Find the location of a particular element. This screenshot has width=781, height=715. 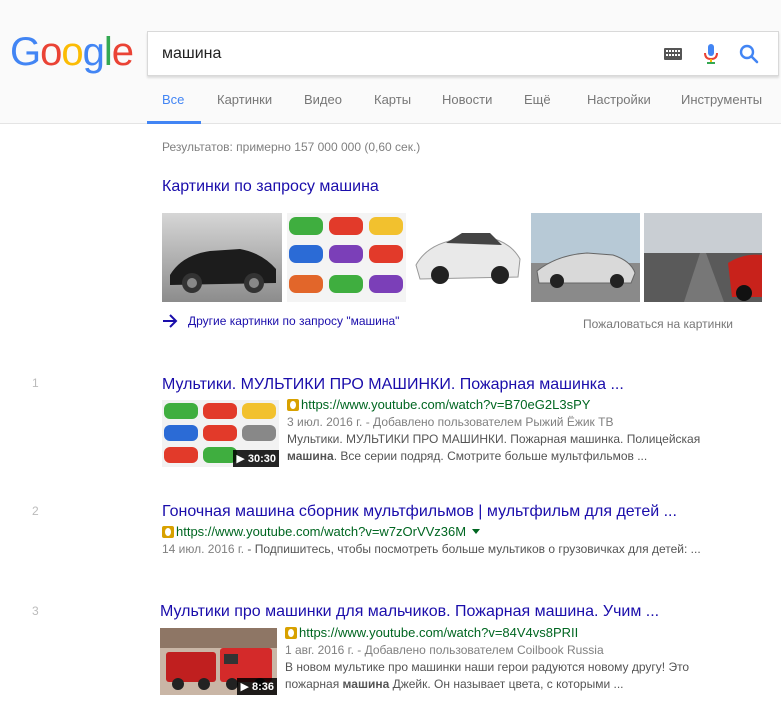

microphone-icon is located at coordinates (711, 54).